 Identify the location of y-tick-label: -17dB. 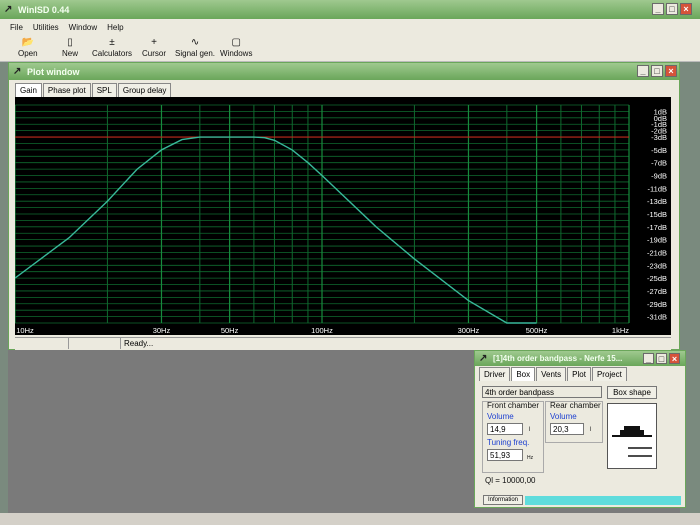
(657, 227).